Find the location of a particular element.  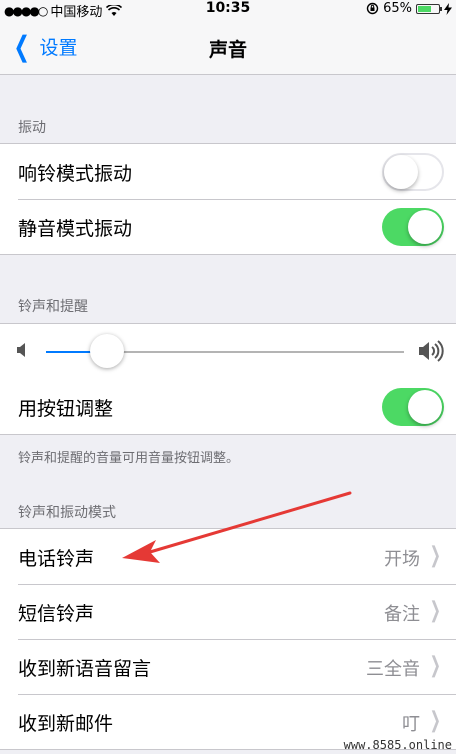

change-with-buttons-toggle is located at coordinates (413, 407).